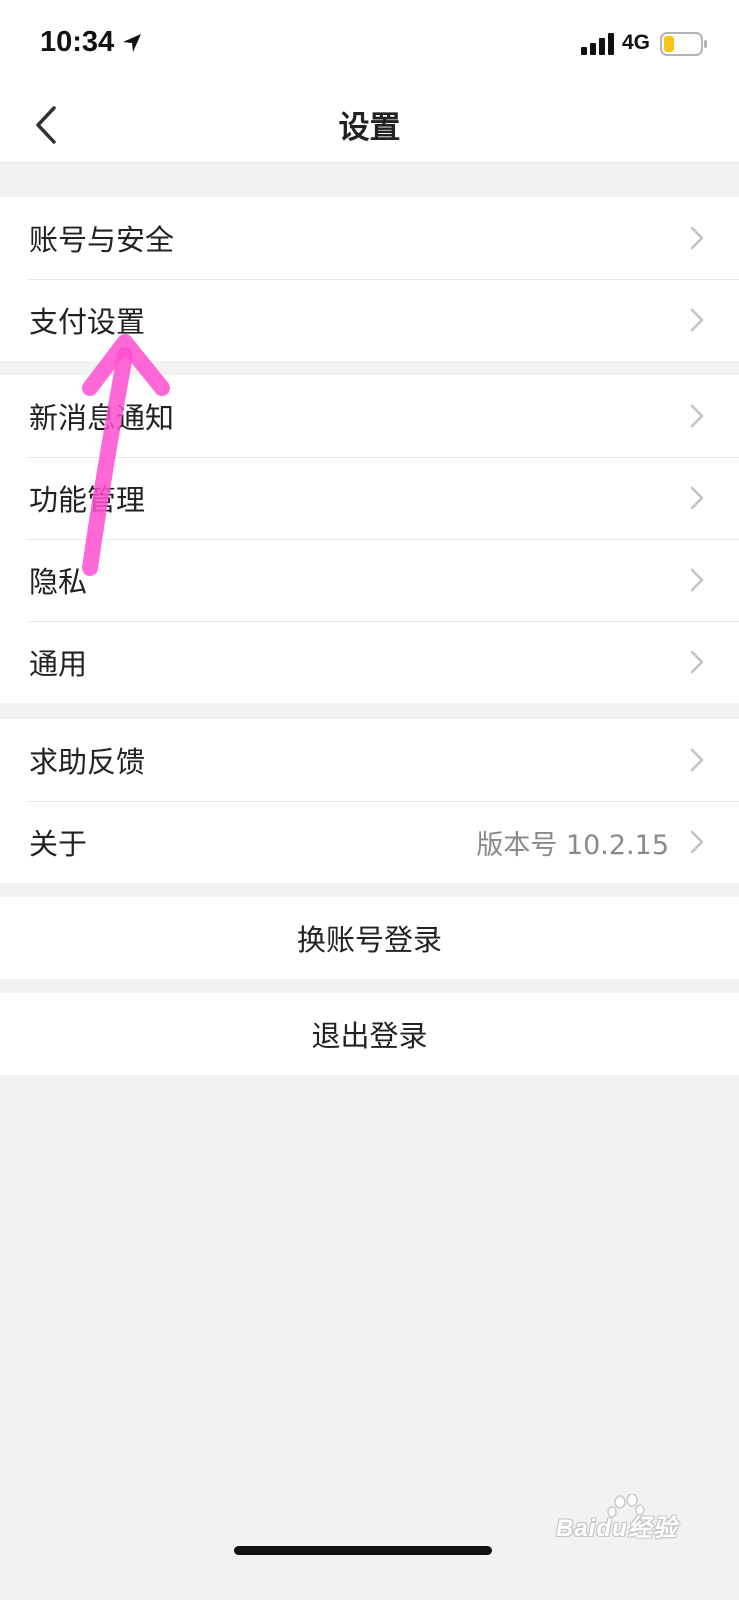 This screenshot has width=739, height=1600. I want to click on logout-label: 退出登录, so click(369, 1036).